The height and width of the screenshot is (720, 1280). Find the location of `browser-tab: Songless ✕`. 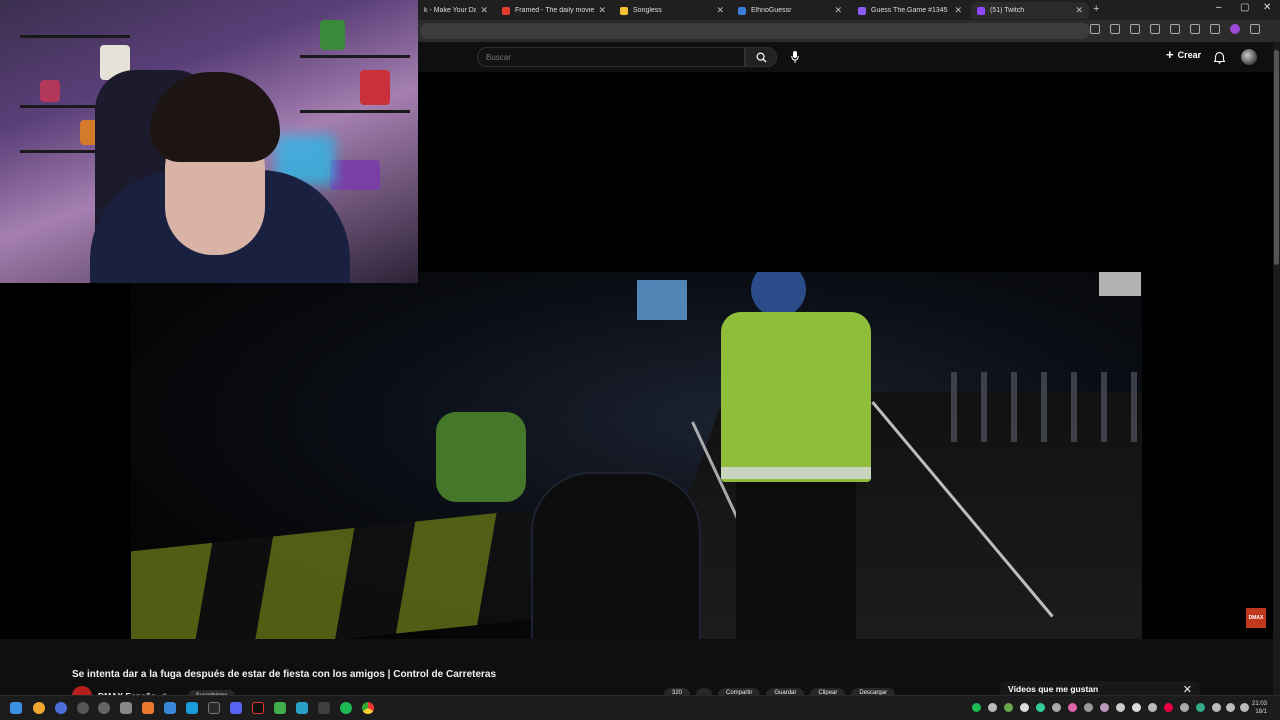

browser-tab: Songless ✕ is located at coordinates (672, 10).